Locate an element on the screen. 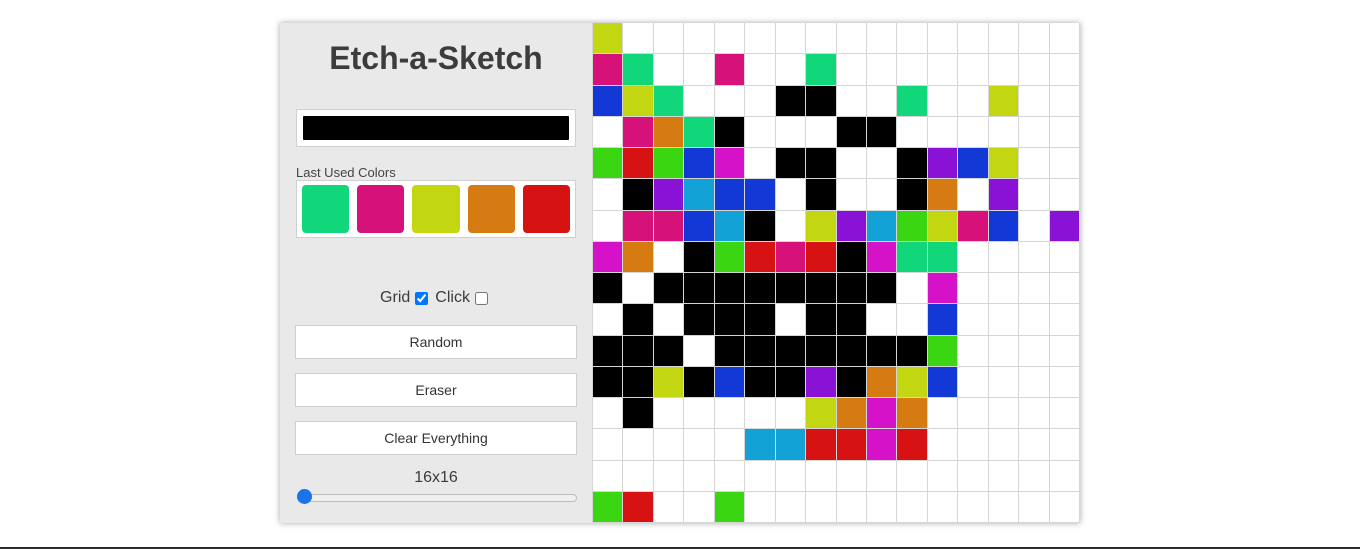 Image resolution: width=1360 pixels, height=549 pixels. grid-size-slider is located at coordinates (437, 496).